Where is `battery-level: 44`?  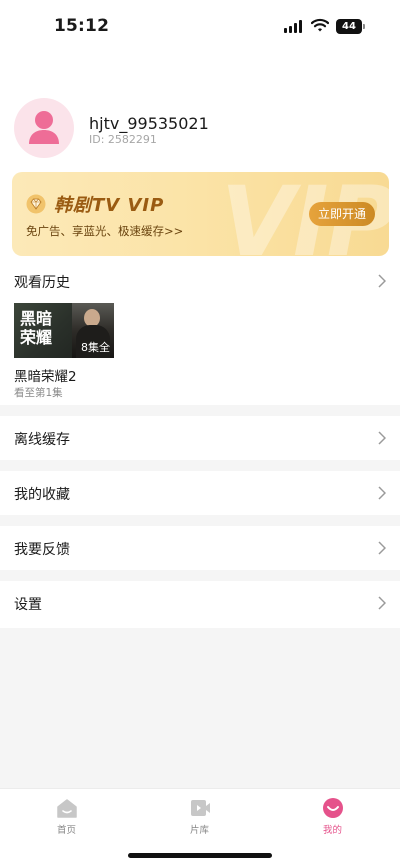 battery-level: 44 is located at coordinates (349, 26).